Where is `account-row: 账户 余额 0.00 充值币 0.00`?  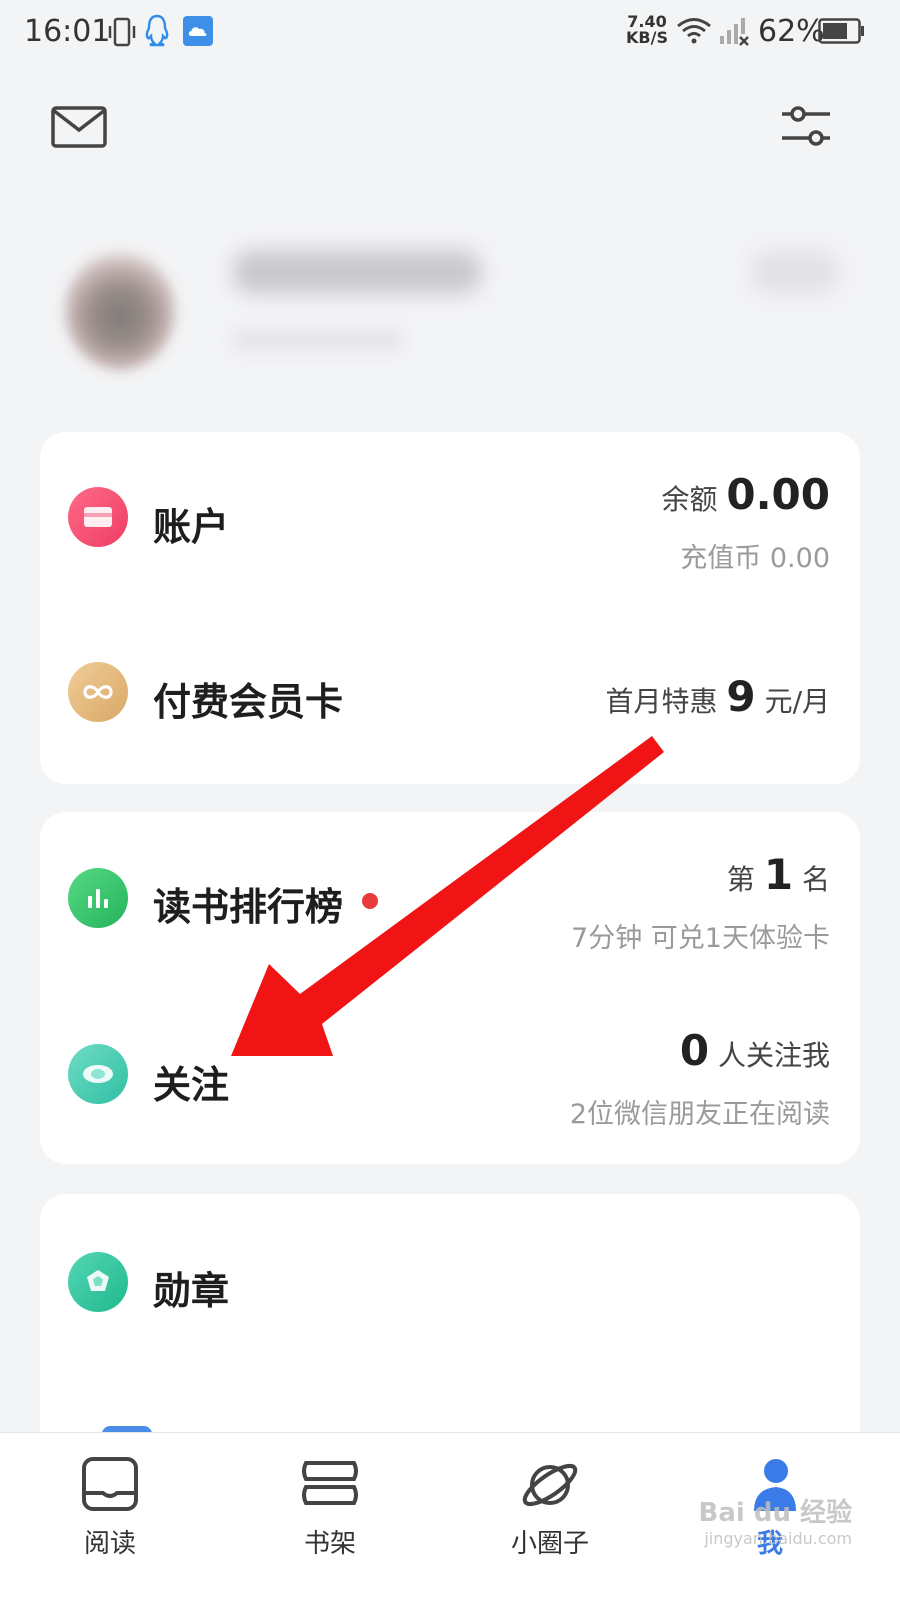
account-row: 账户 余额 0.00 充值币 0.00 is located at coordinates (450, 520).